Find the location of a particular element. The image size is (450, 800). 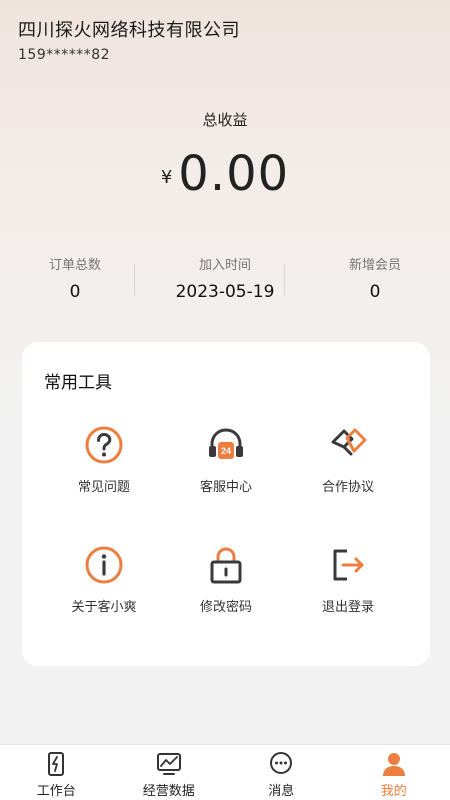

tab-label: 工作台 is located at coordinates (56, 791).